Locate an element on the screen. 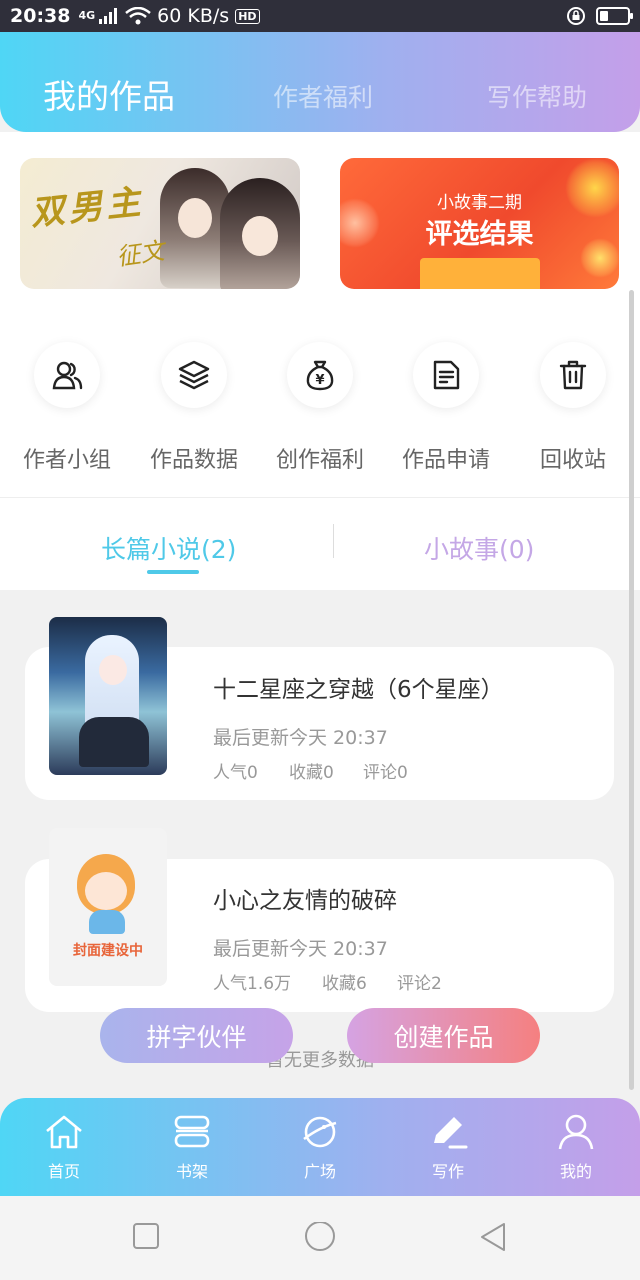 This screenshot has height=1280, width=640. layers-icon is located at coordinates (194, 375).